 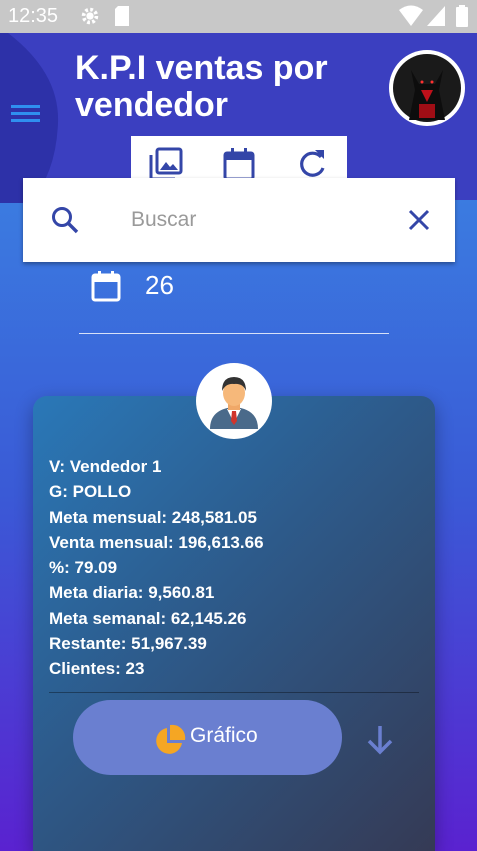 I want to click on clients: Clientes: 23, so click(x=97, y=669).